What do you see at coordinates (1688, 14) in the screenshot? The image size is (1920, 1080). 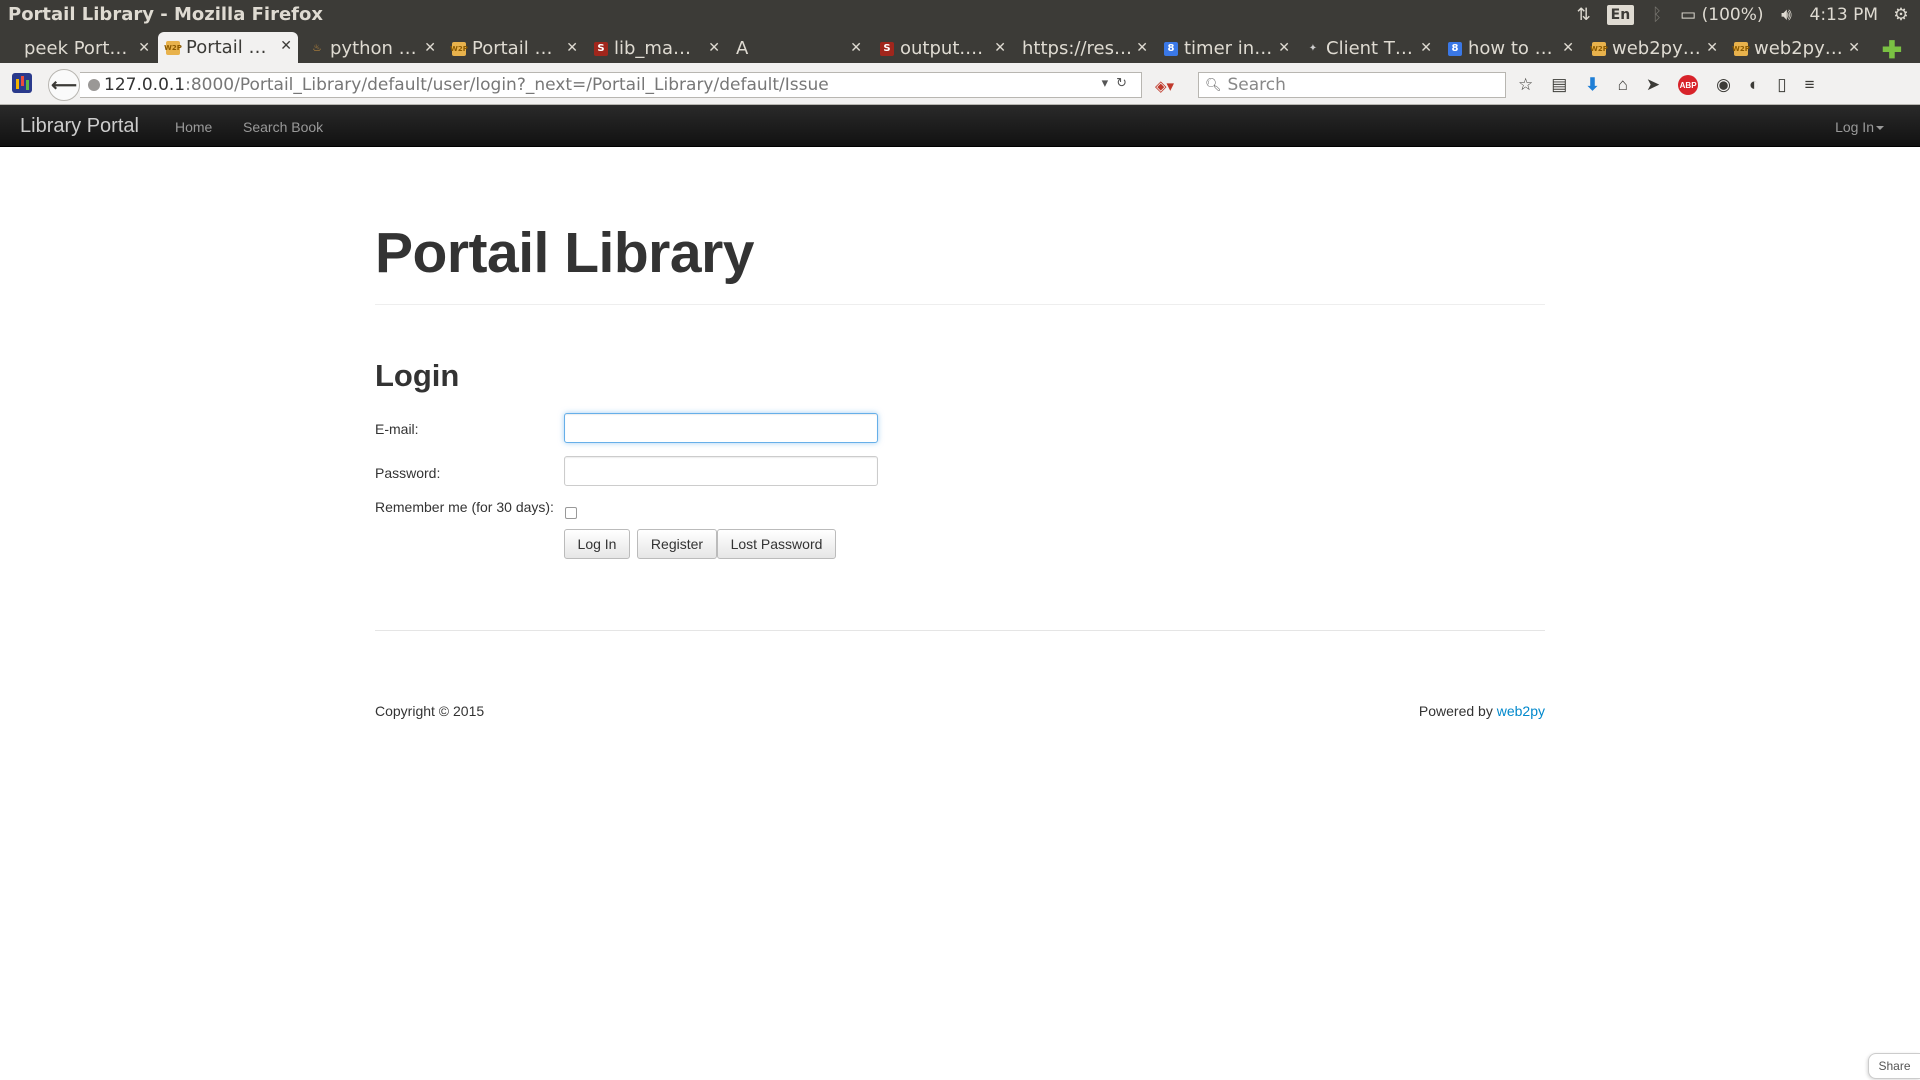 I see `battery-icon: ▭` at bounding box center [1688, 14].